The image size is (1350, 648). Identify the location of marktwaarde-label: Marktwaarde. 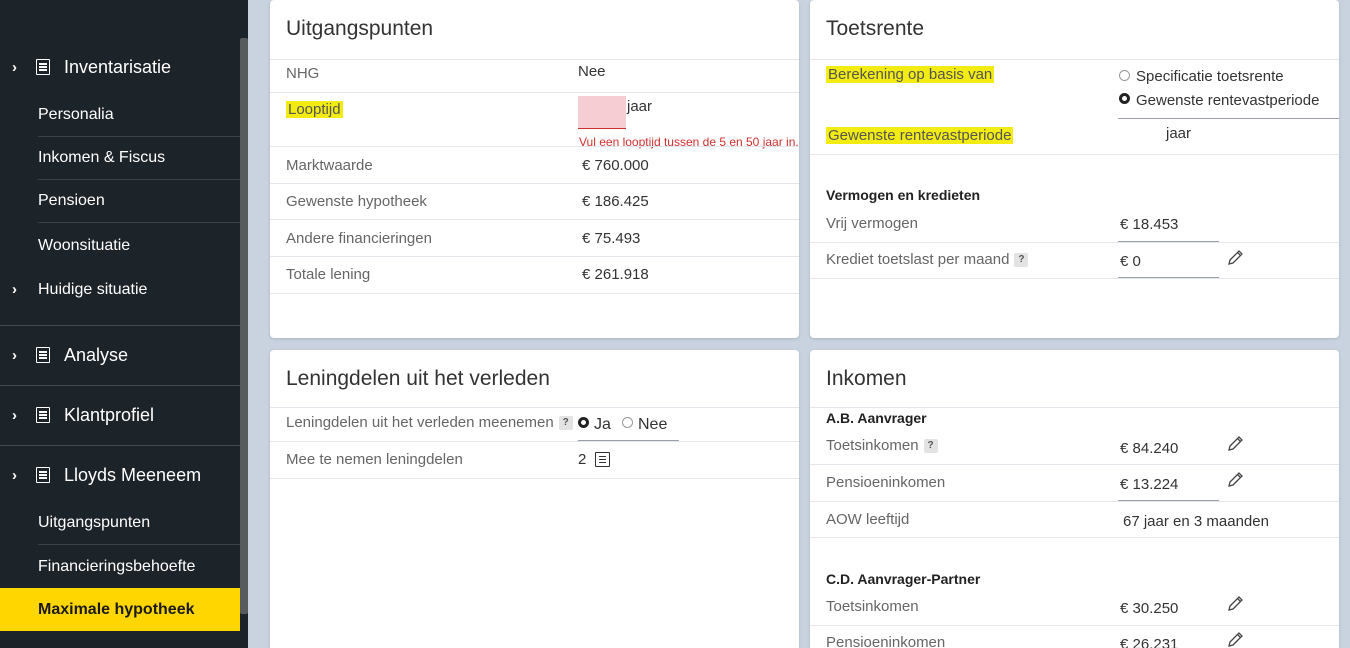
(329, 165).